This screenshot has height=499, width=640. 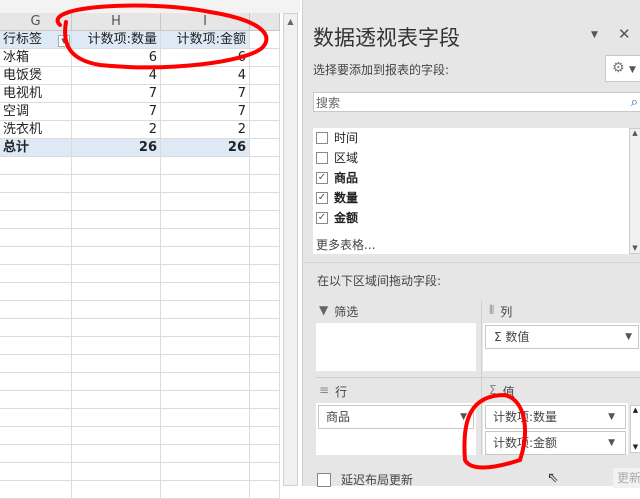 What do you see at coordinates (36, 94) in the screenshot?
I see `pivot-cell: 电视机` at bounding box center [36, 94].